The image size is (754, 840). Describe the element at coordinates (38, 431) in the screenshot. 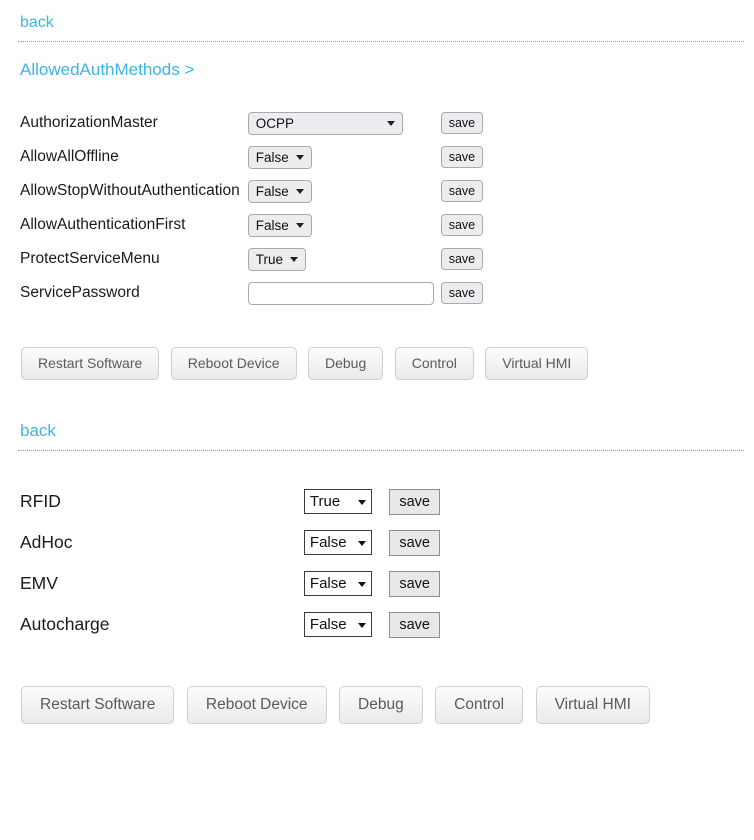

I see `back-link-bottom: back` at that location.